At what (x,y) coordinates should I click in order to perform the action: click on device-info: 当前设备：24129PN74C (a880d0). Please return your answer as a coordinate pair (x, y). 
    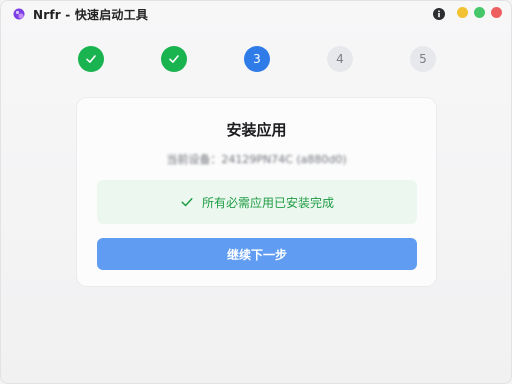
    Looking at the image, I should click on (256, 159).